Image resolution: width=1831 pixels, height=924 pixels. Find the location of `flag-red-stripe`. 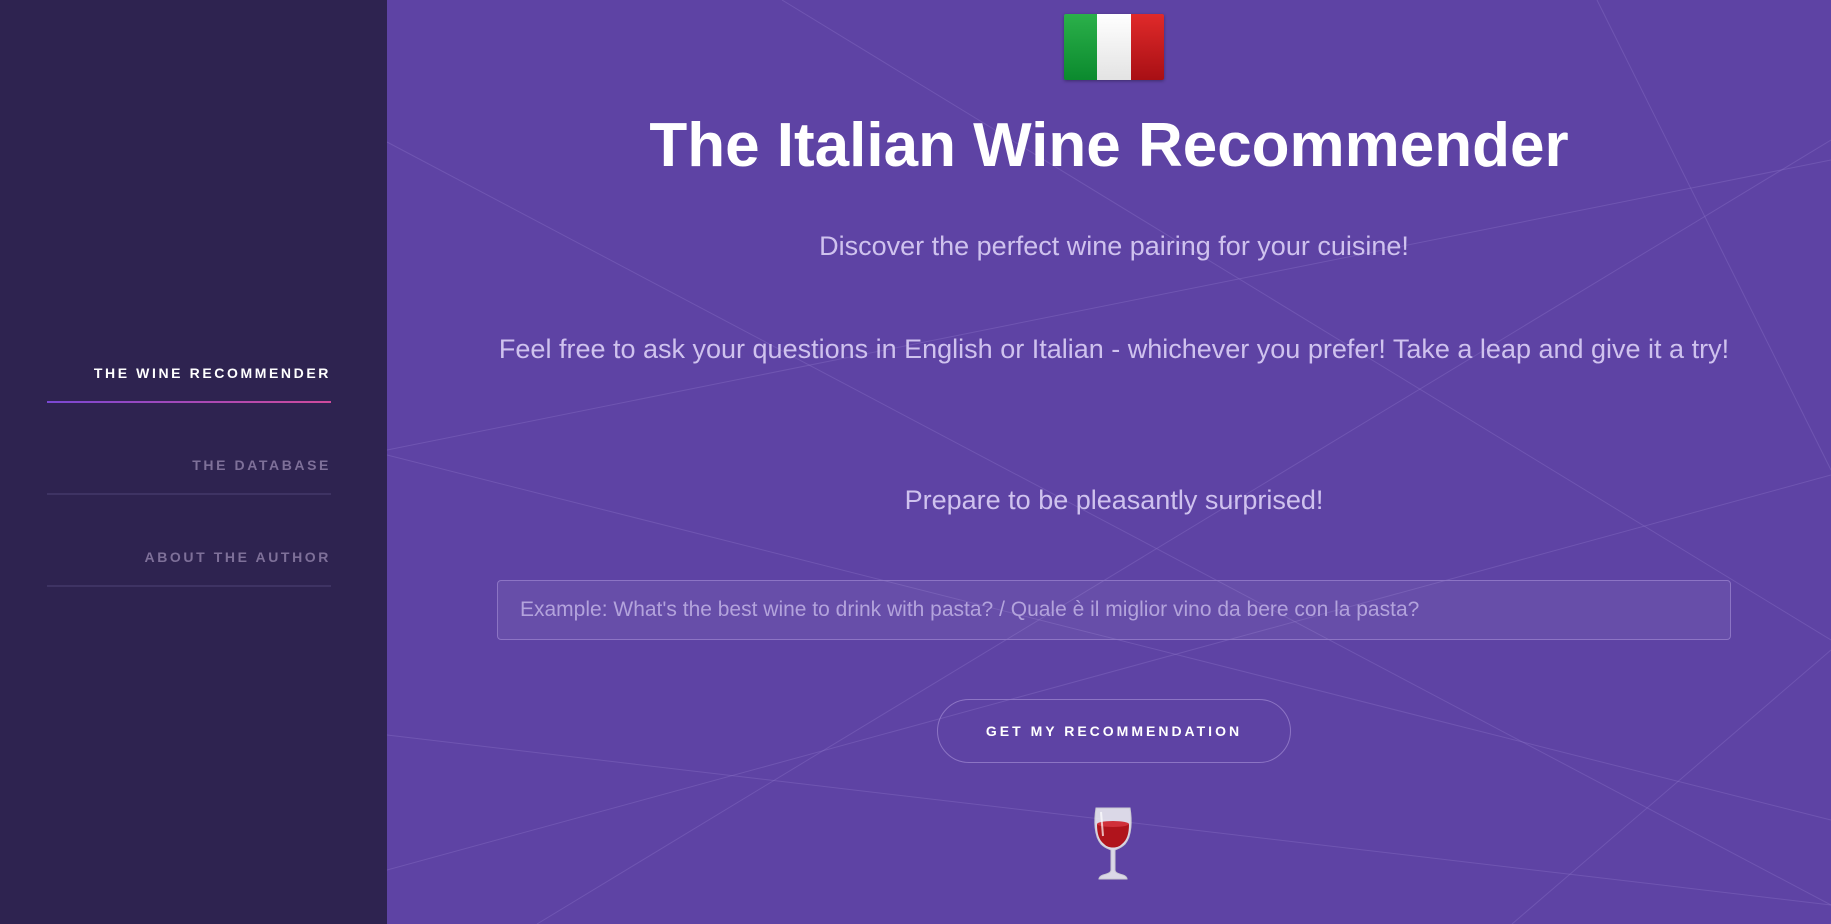

flag-red-stripe is located at coordinates (1147, 47).